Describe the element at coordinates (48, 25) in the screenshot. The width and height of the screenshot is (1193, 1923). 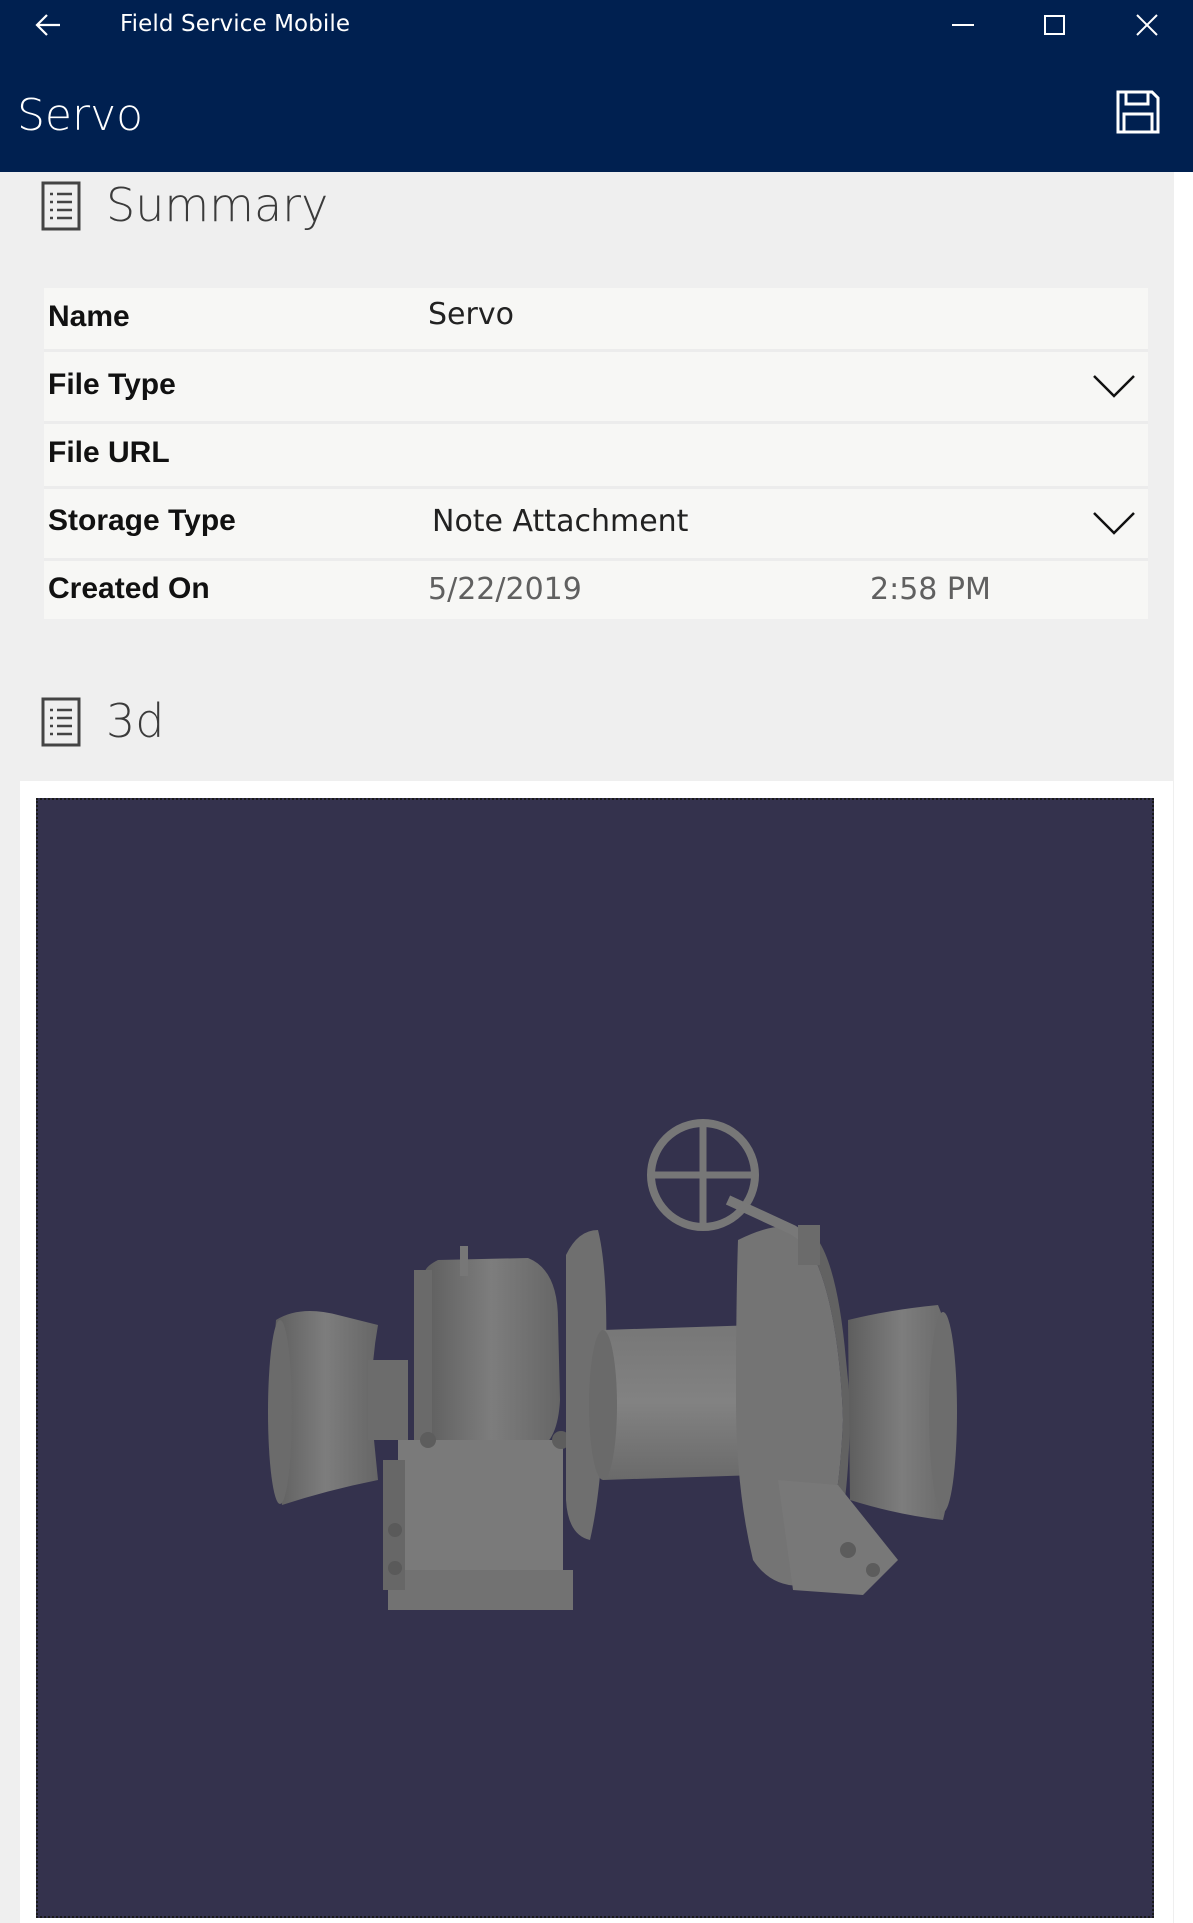
I see `arrow-left-icon` at that location.